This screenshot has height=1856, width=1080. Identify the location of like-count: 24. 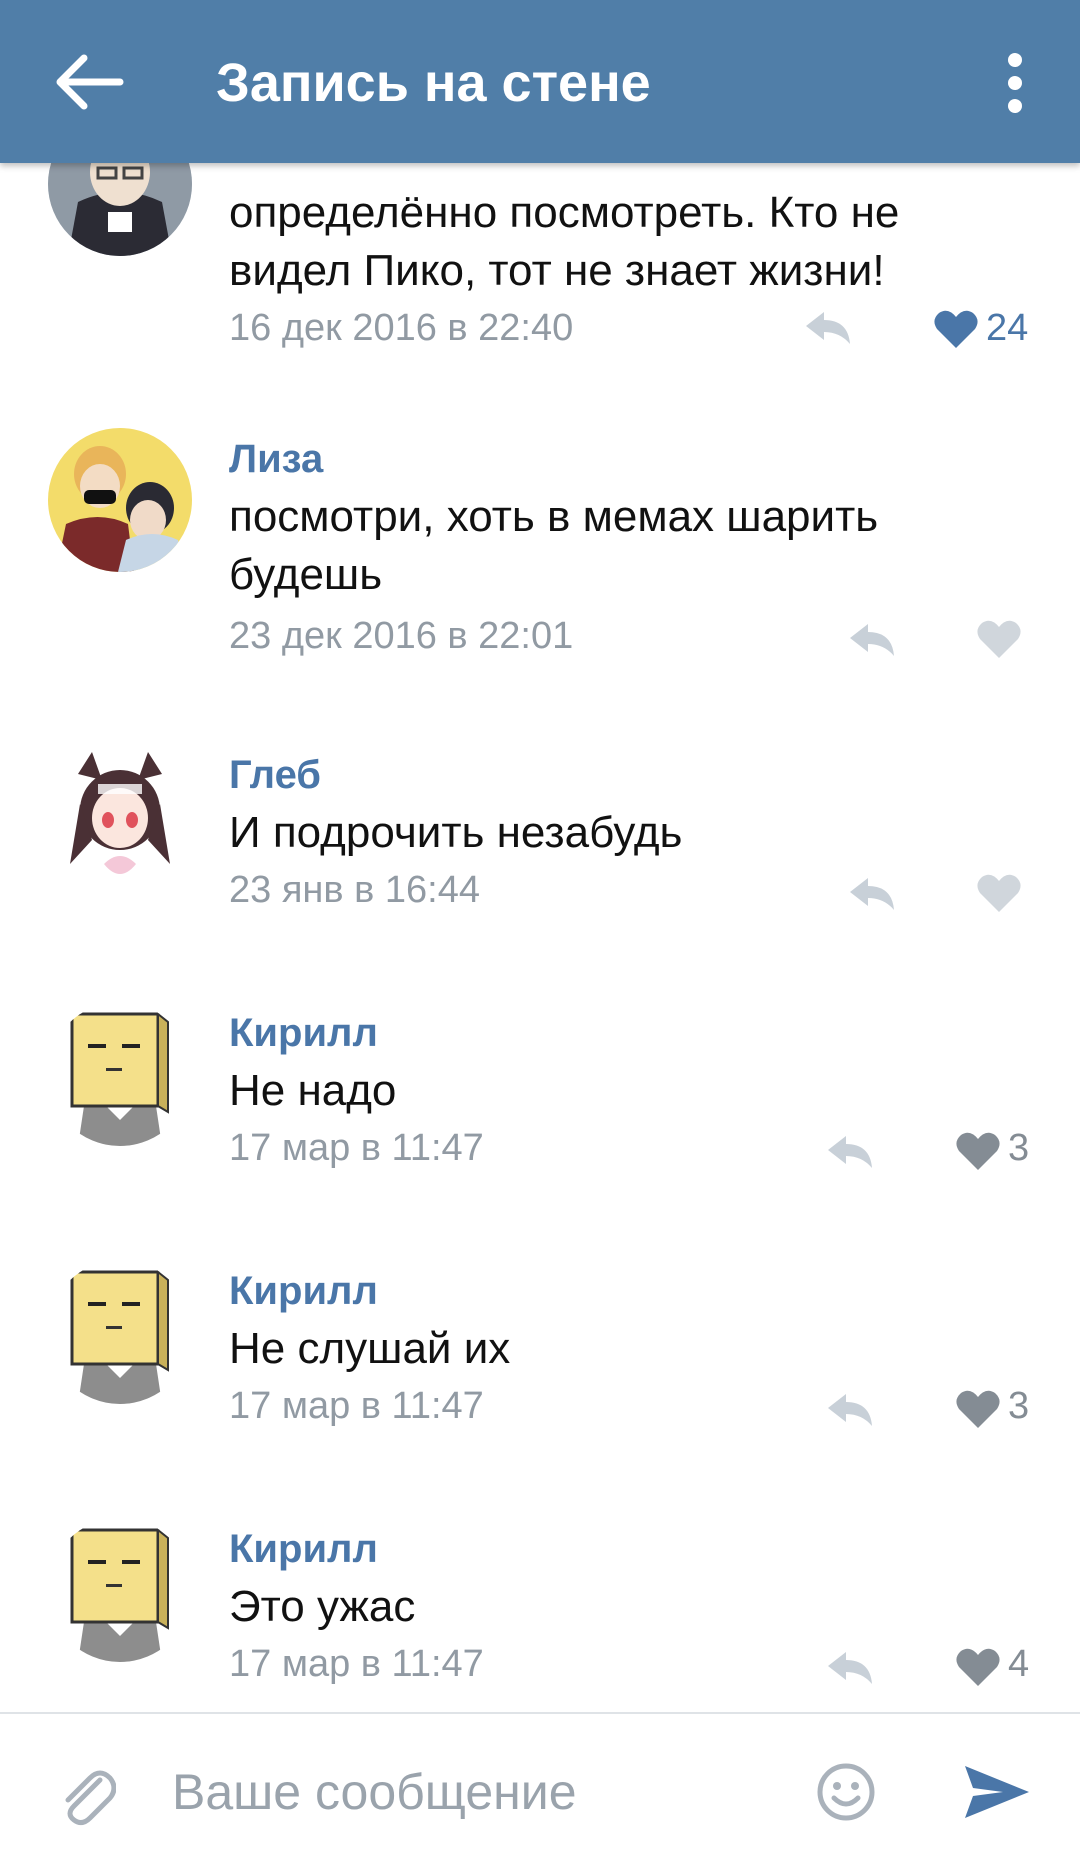
(1007, 328).